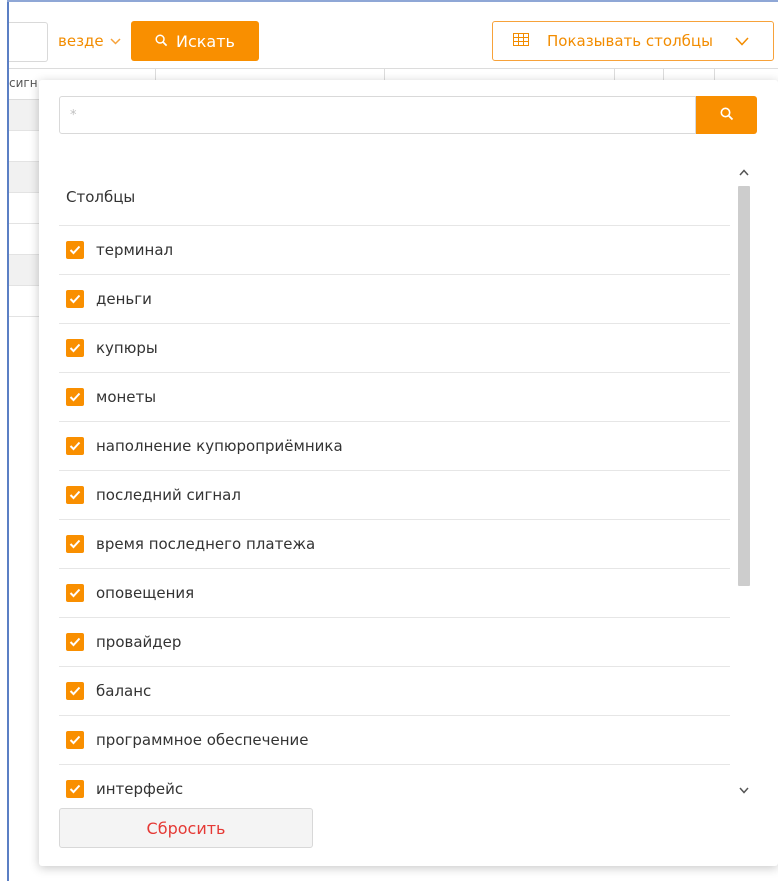 The height and width of the screenshot is (881, 778). What do you see at coordinates (394, 642) in the screenshot?
I see `column-option-provider: провайдер` at bounding box center [394, 642].